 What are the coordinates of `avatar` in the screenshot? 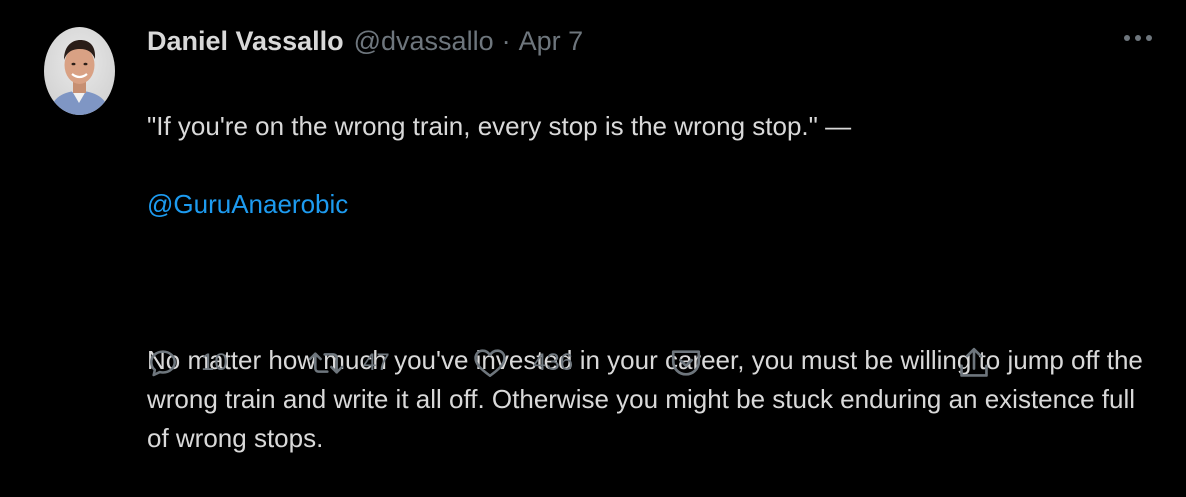 It's located at (79, 71).